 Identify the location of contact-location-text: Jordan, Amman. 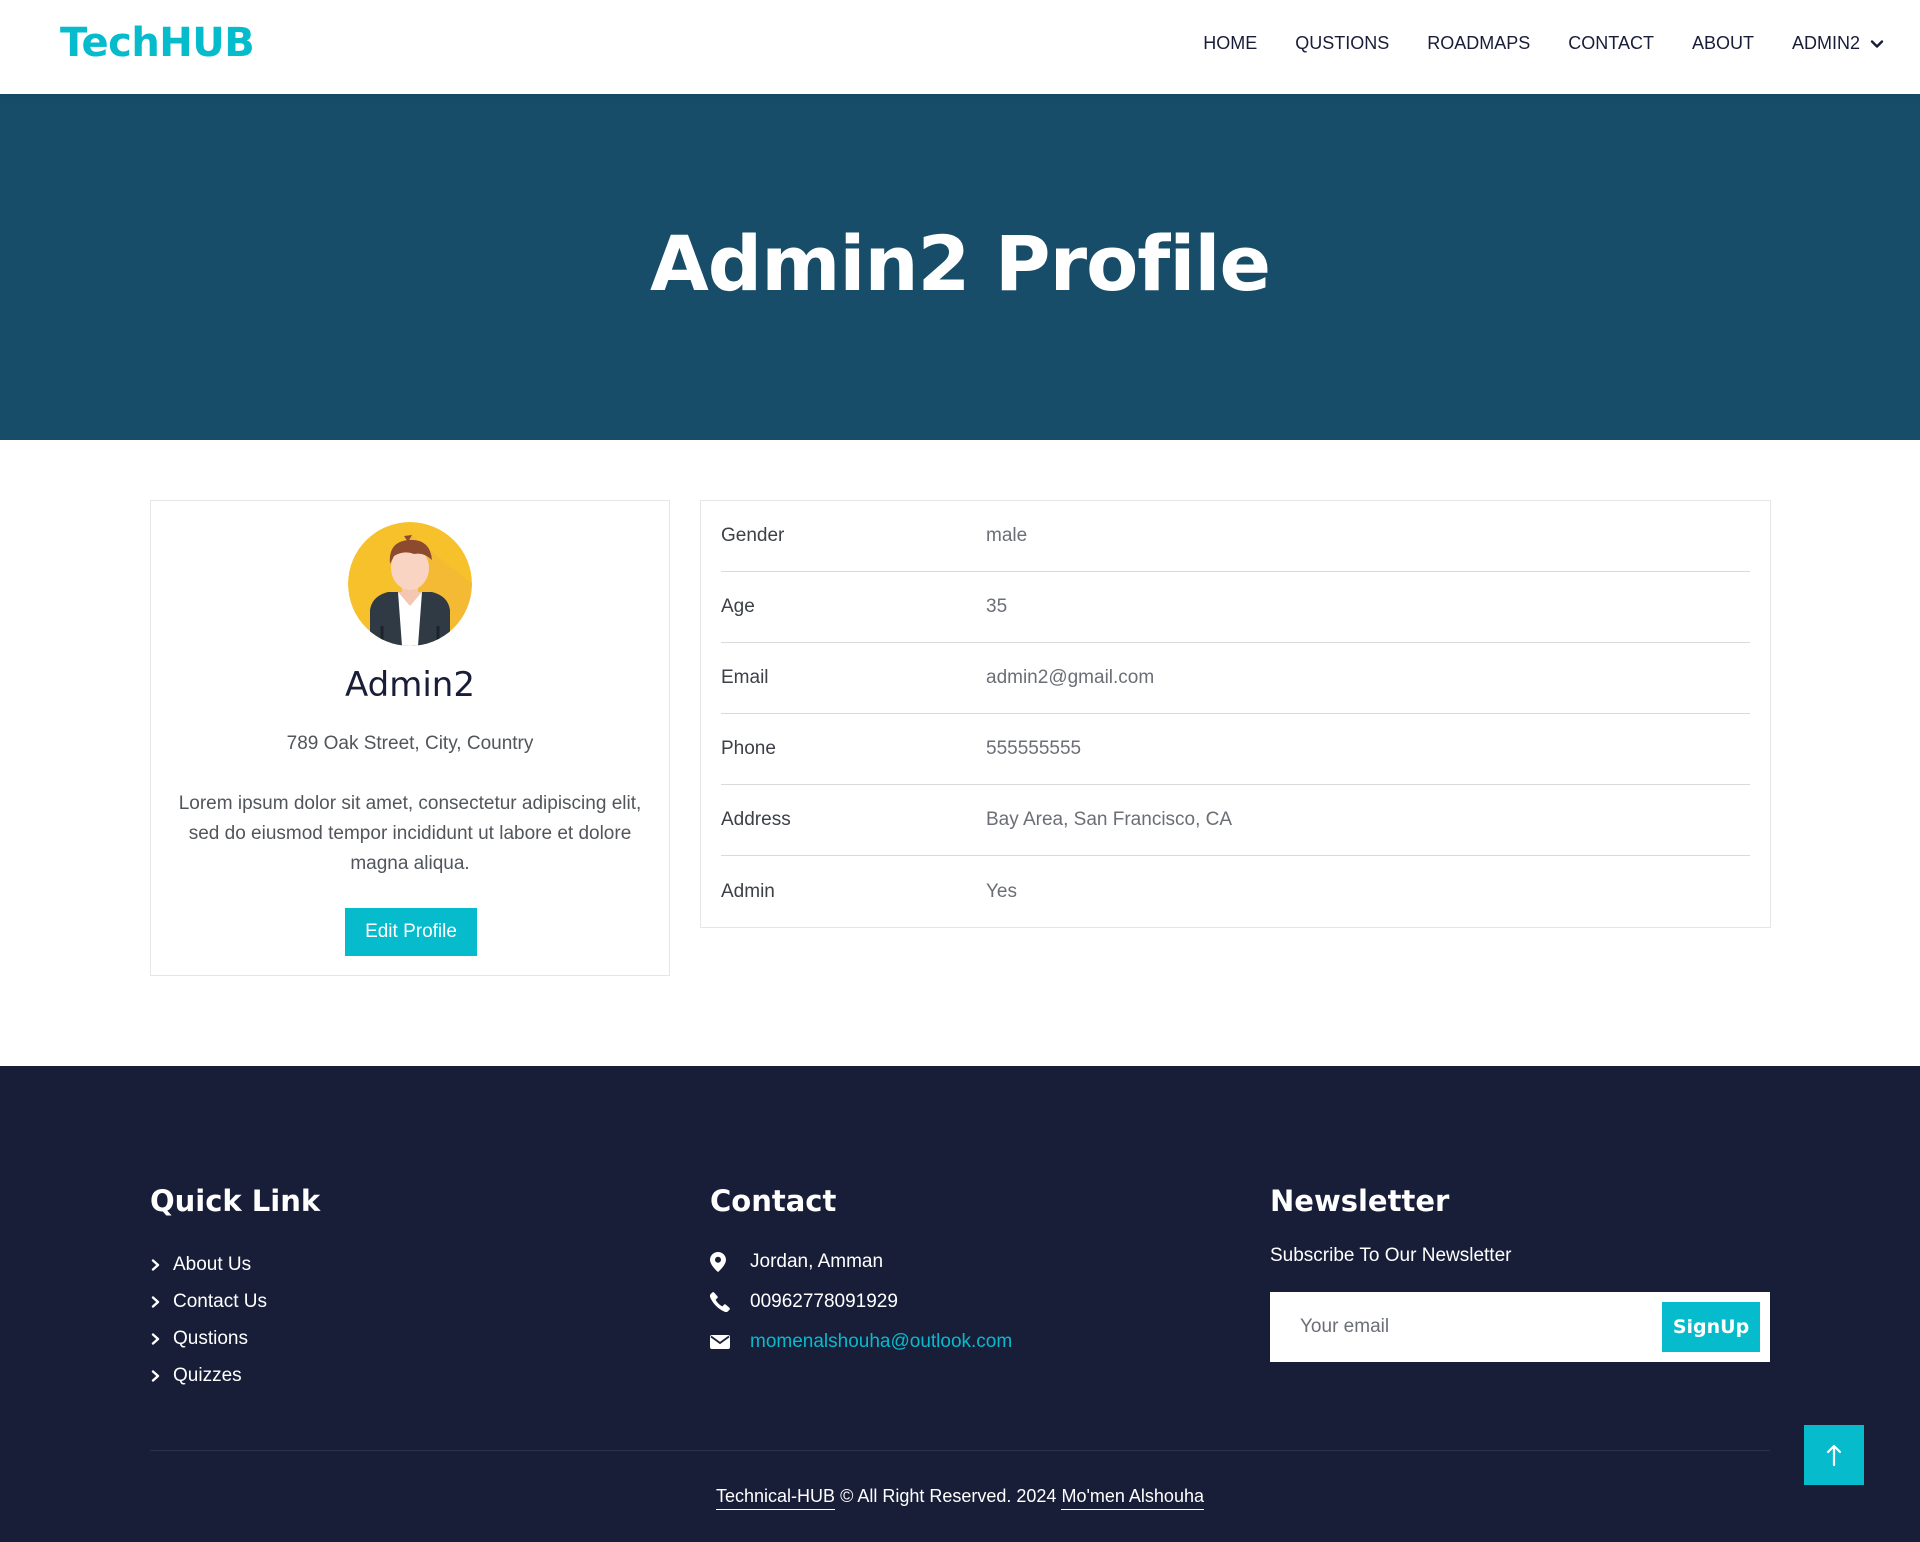
(817, 1261).